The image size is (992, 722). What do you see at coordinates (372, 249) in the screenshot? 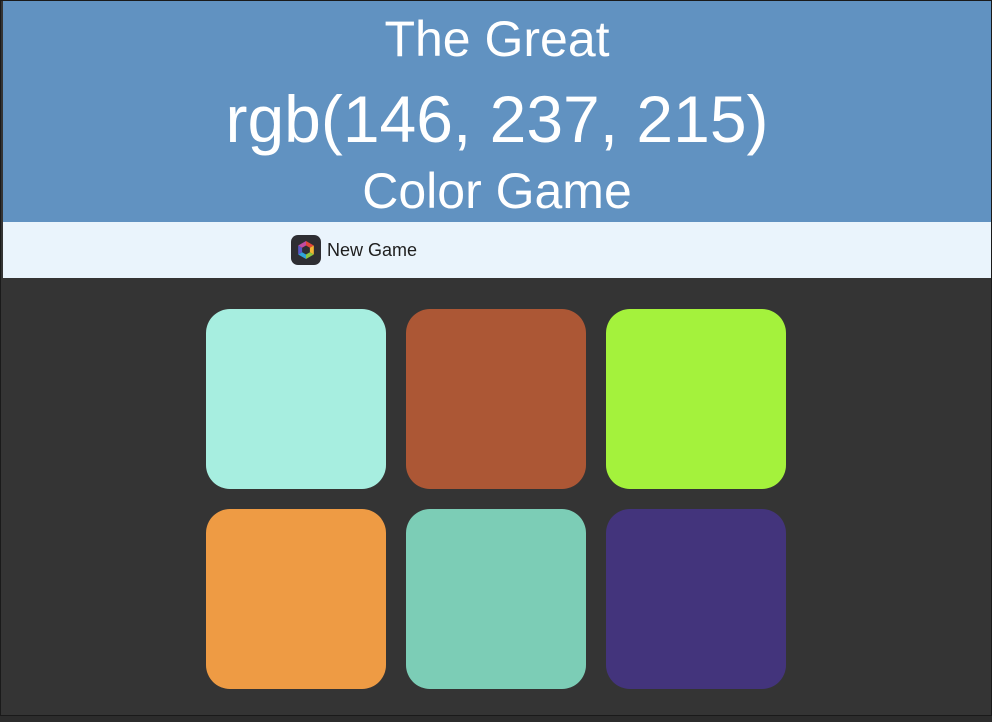
I see `new-game-label: New Game` at bounding box center [372, 249].